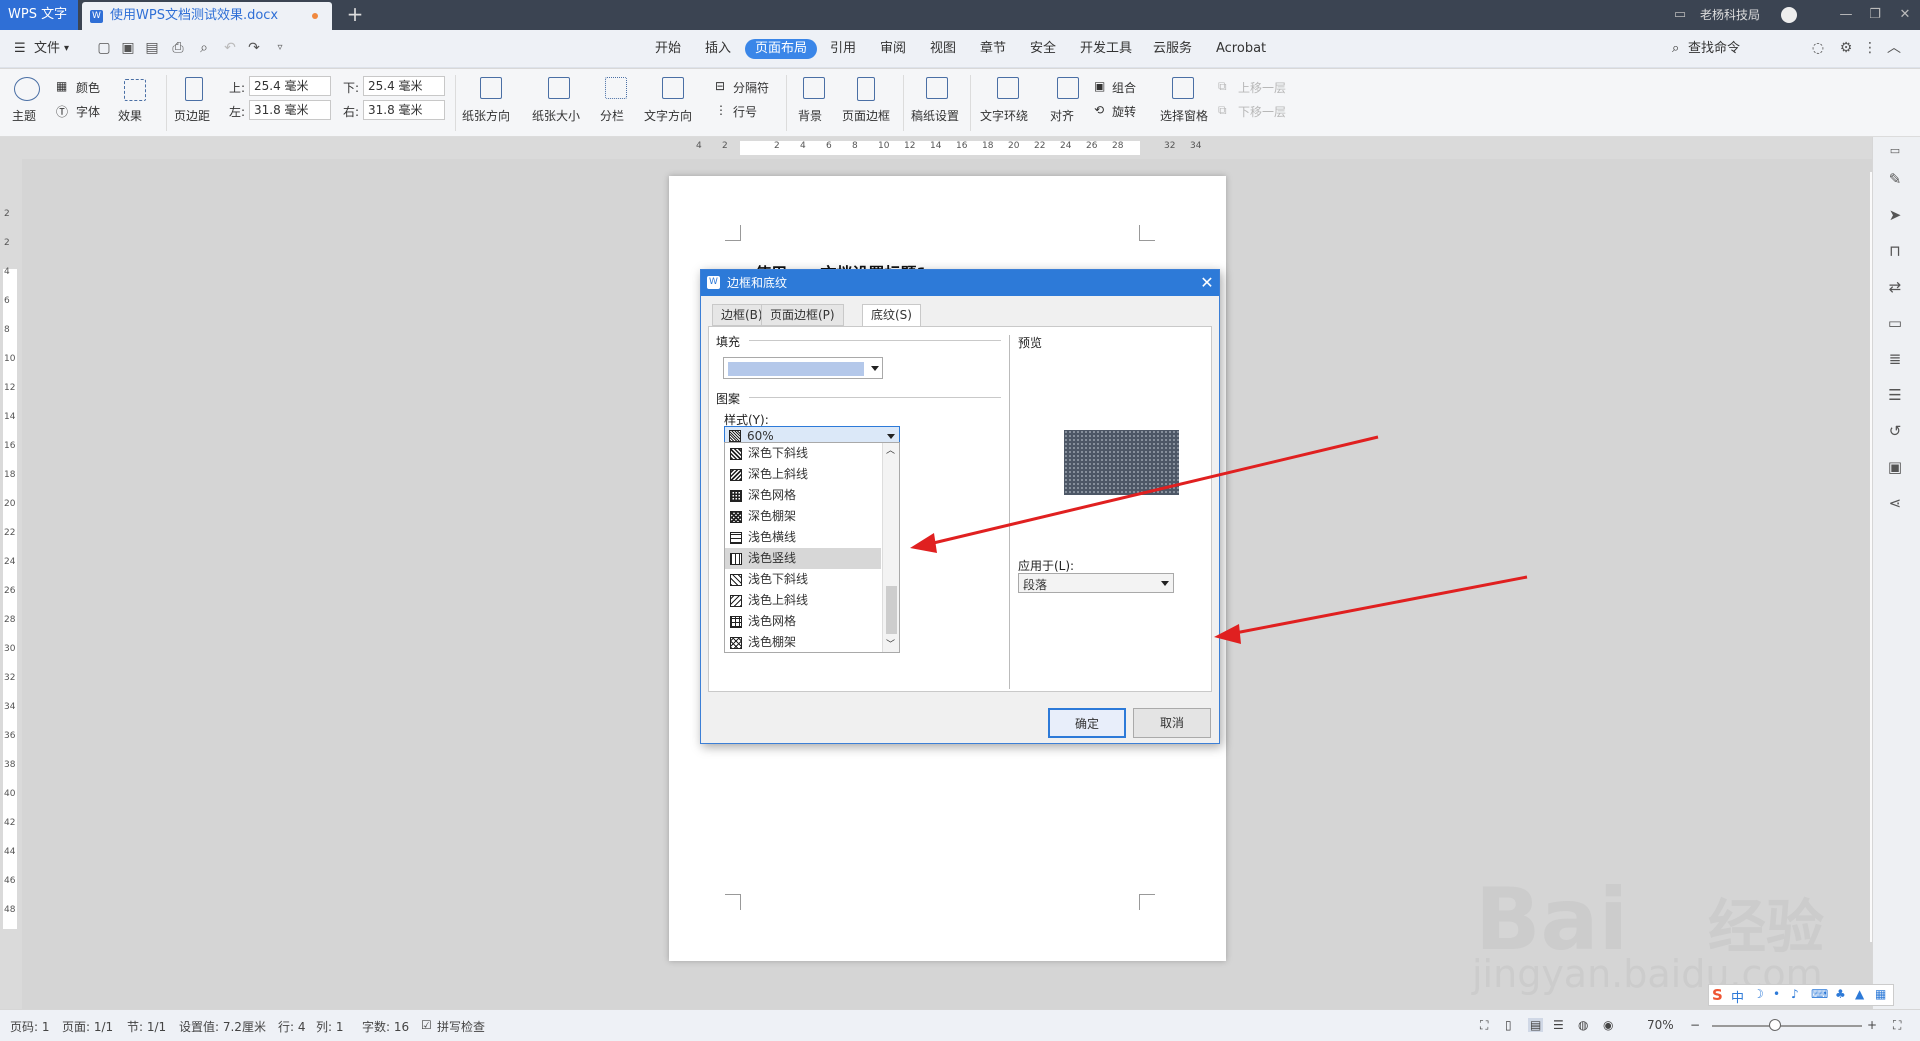  What do you see at coordinates (1880, 994) in the screenshot?
I see `grid-icon: ▦` at bounding box center [1880, 994].